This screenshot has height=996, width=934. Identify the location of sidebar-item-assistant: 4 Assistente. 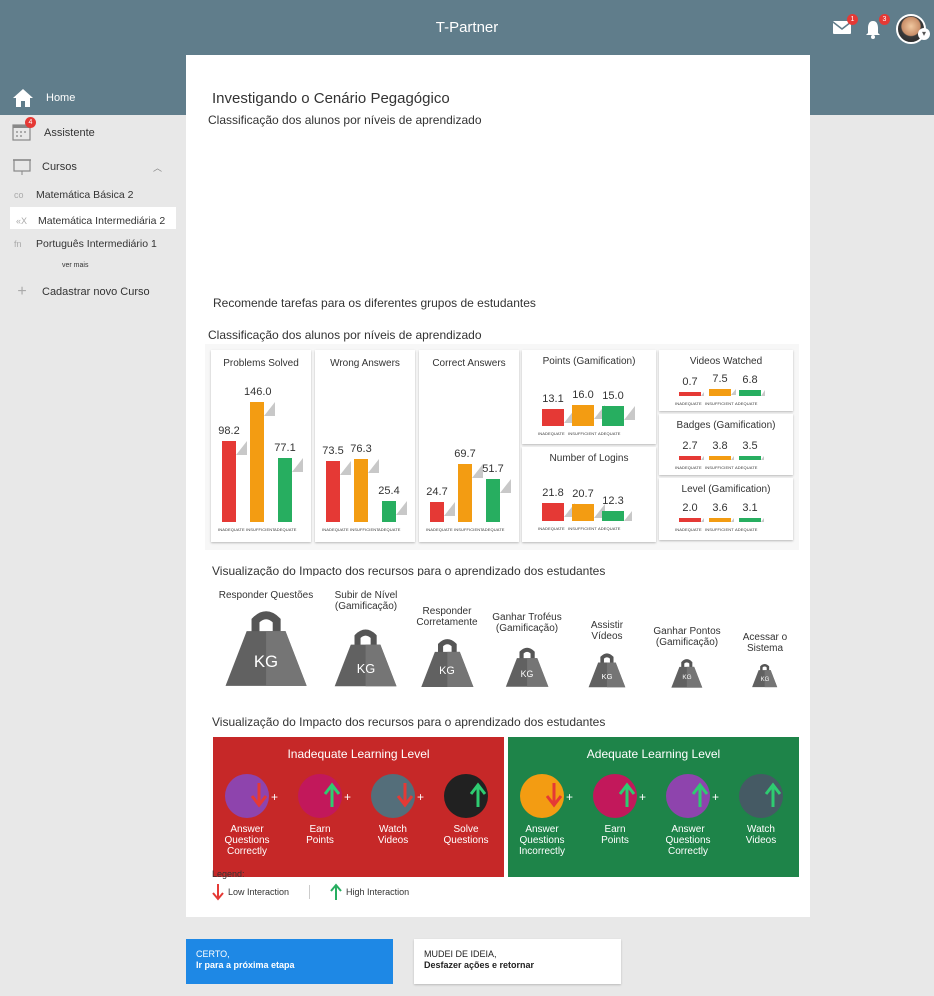
(53, 130).